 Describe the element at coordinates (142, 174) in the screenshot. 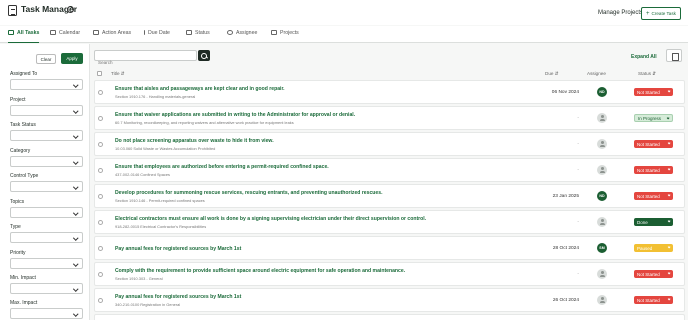

I see `task-subtitle: 437-002-0146 Confined Spaces` at that location.